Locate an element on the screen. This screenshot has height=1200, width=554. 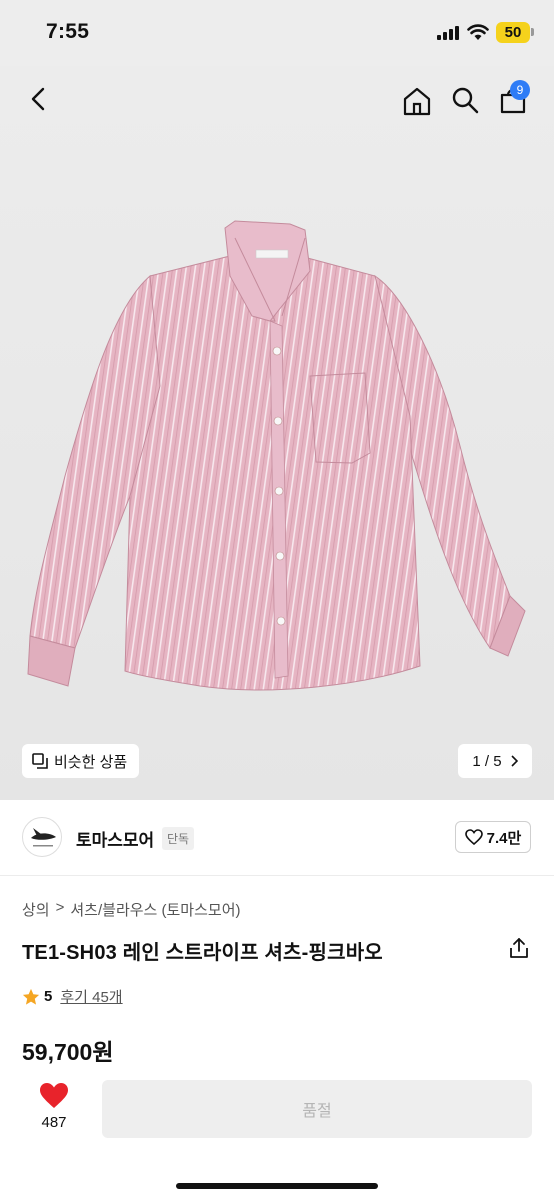
chevron-right-icon is located at coordinates (514, 761).